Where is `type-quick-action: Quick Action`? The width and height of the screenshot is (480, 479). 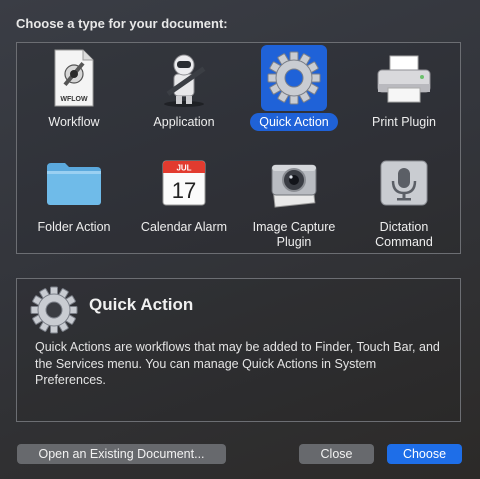
type-quick-action: Quick Action is located at coordinates (294, 88).